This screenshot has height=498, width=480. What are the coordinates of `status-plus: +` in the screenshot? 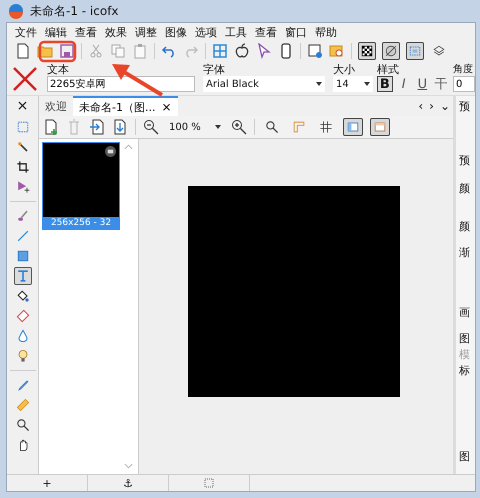 It's located at (47, 483).